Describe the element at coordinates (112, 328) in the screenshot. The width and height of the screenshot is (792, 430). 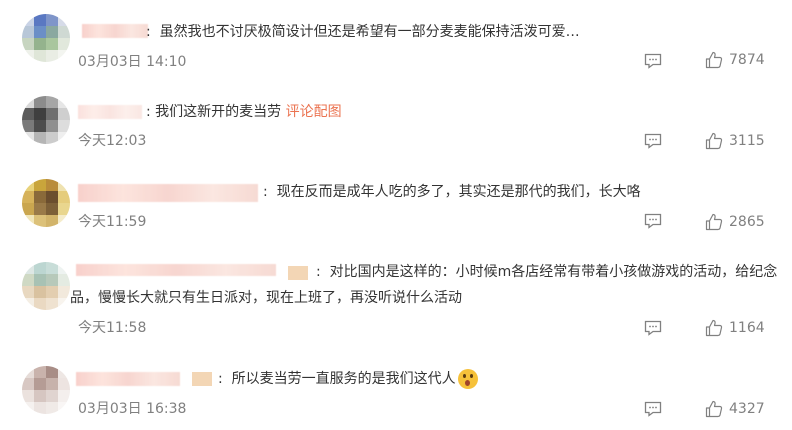
I see `comment-time: 今天11:58` at that location.